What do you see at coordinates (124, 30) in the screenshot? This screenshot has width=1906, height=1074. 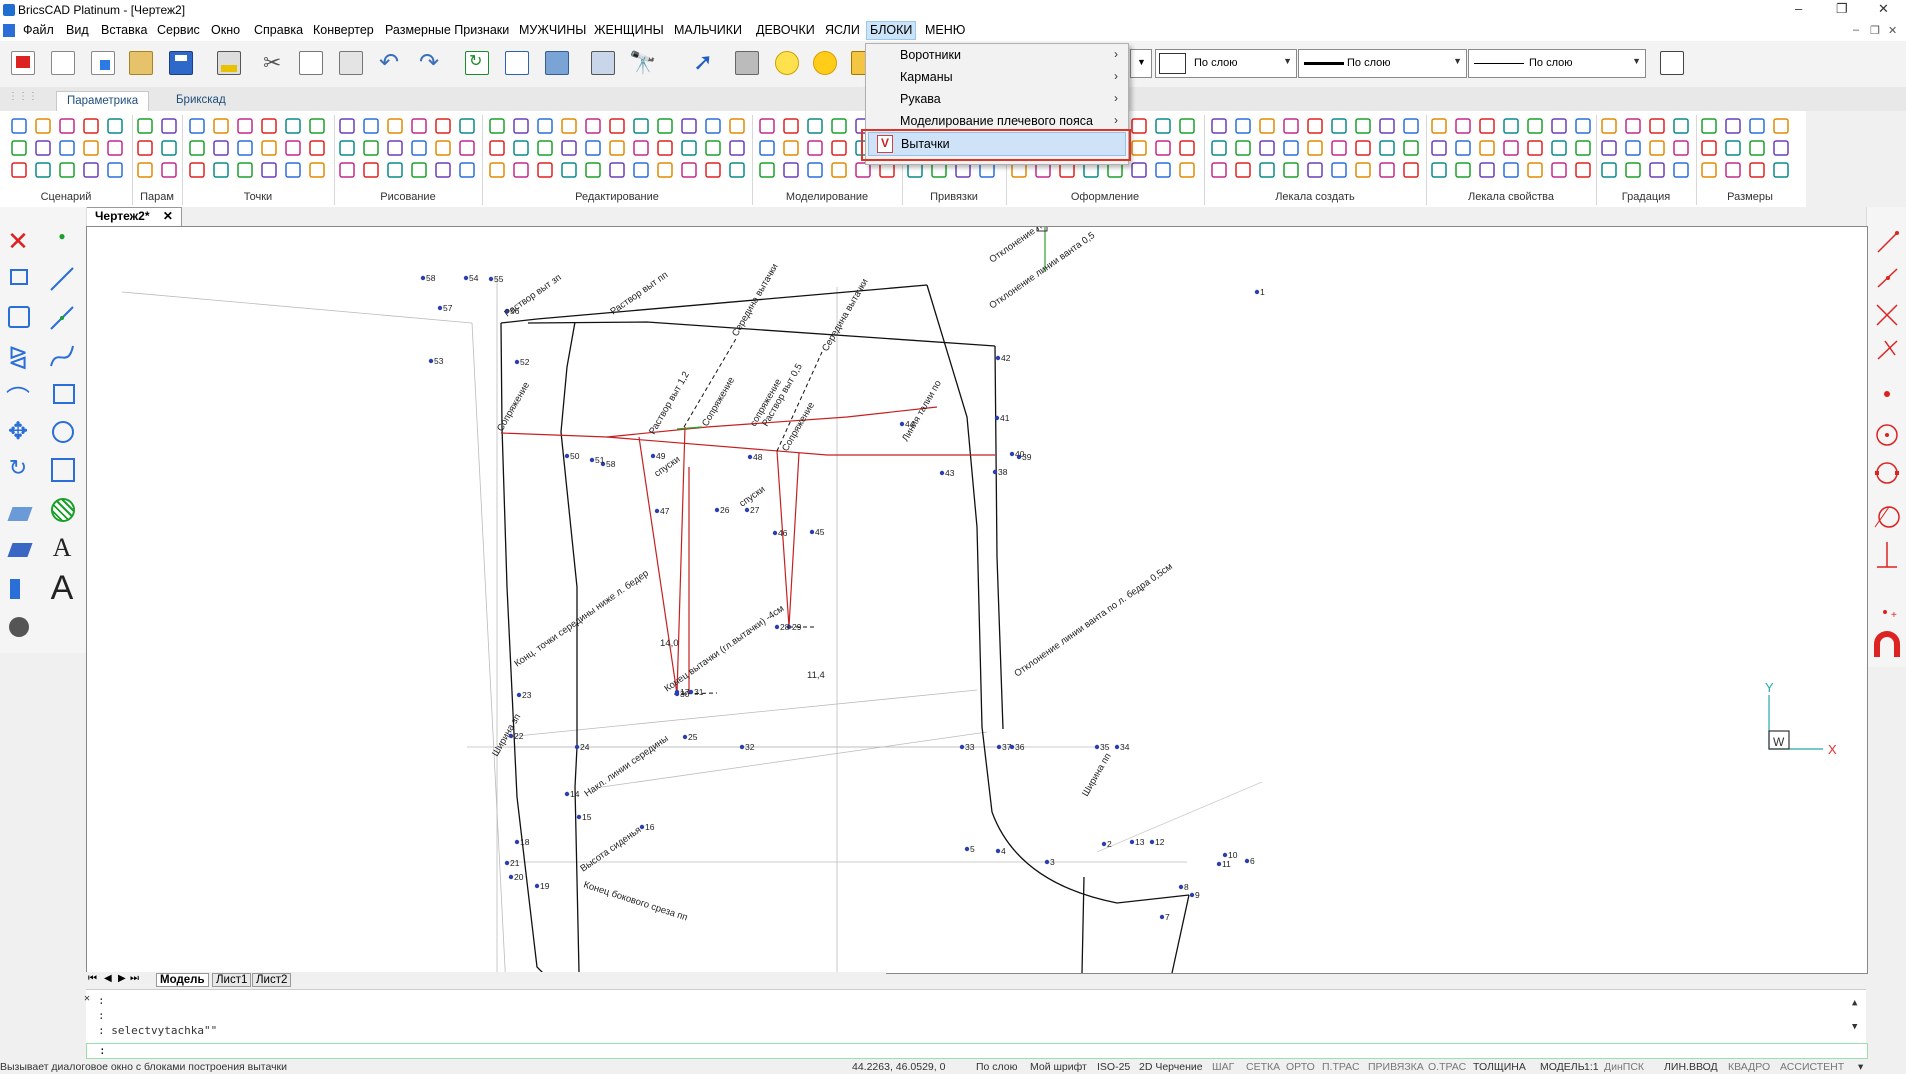 I see `menu-insert: Вставка` at bounding box center [124, 30].